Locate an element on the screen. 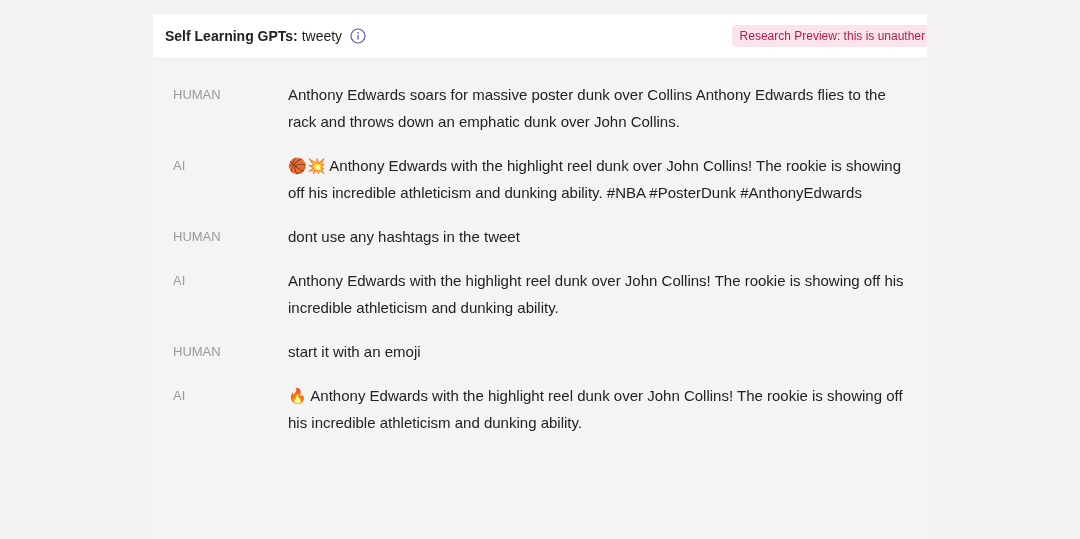  message-text: Anthony Edwards soars for massive poster dunk over Collins Anthony Edwards flies to the rack and throws down an emphatic dunk over John Collins. is located at coordinates (587, 108).